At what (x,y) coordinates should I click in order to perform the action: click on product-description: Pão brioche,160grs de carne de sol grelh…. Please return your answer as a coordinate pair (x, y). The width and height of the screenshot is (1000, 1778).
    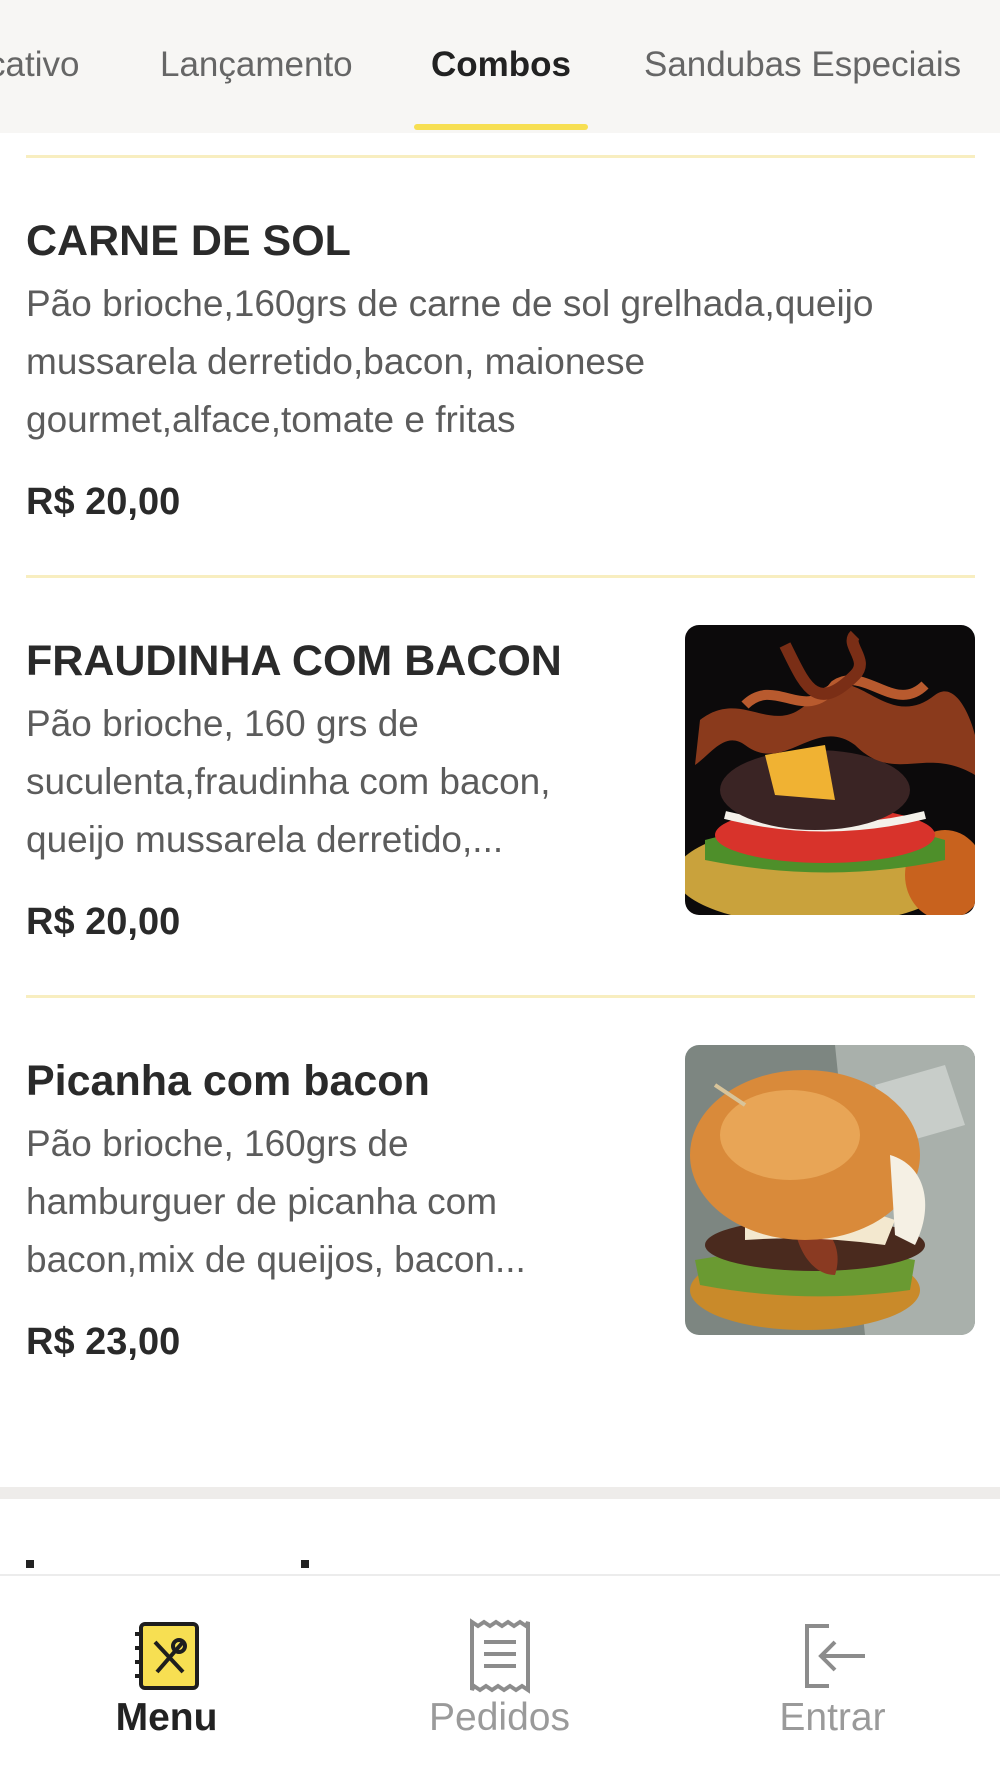
    Looking at the image, I should click on (500, 362).